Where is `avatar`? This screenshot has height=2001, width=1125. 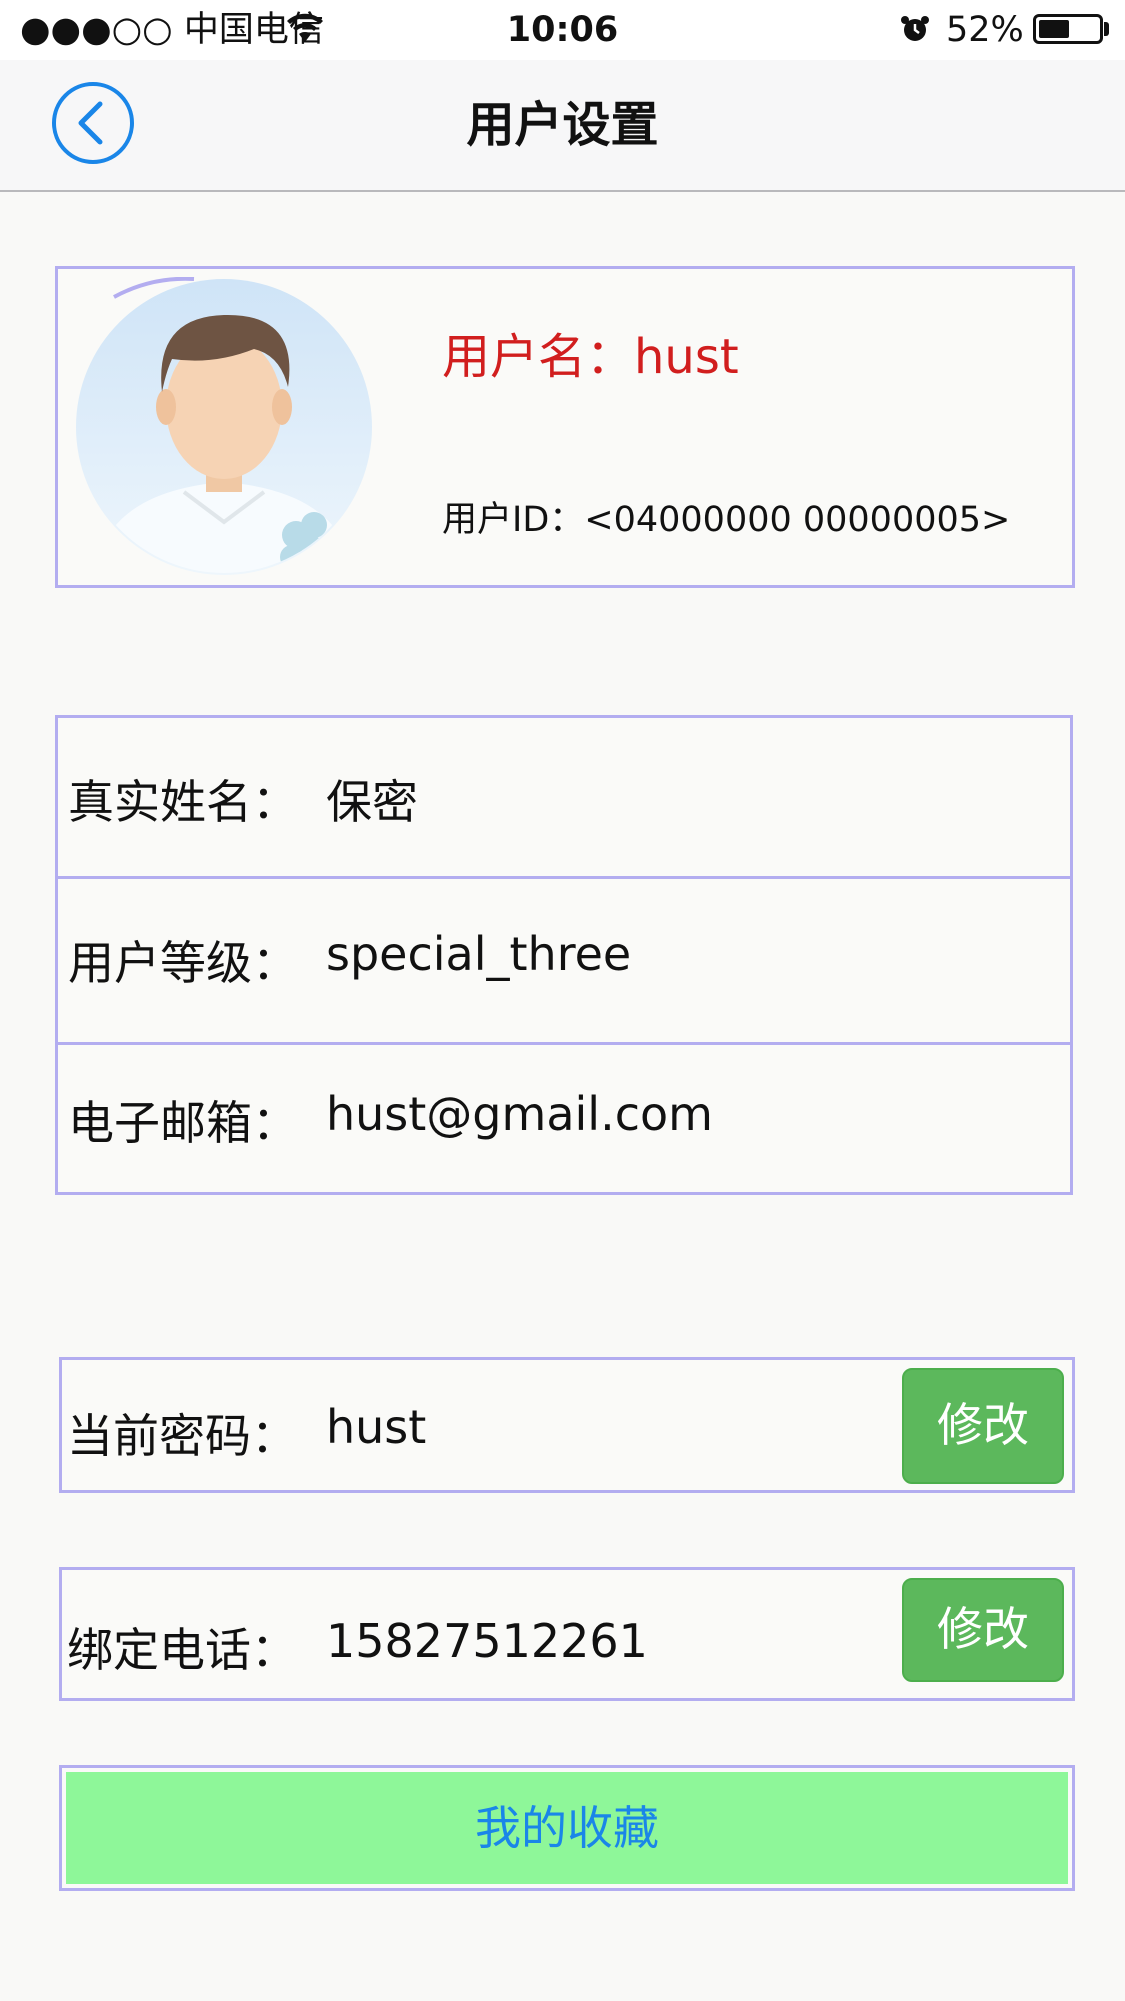 avatar is located at coordinates (224, 426).